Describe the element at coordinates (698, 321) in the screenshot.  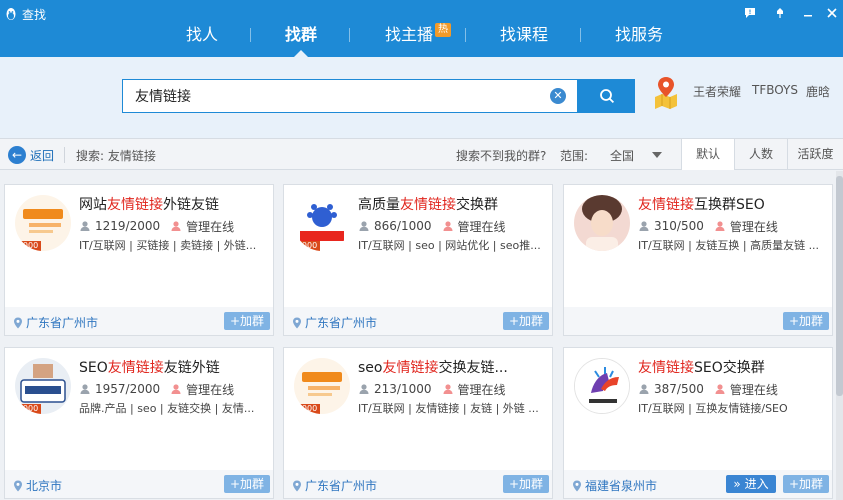
I see `card-footer: +加群` at that location.